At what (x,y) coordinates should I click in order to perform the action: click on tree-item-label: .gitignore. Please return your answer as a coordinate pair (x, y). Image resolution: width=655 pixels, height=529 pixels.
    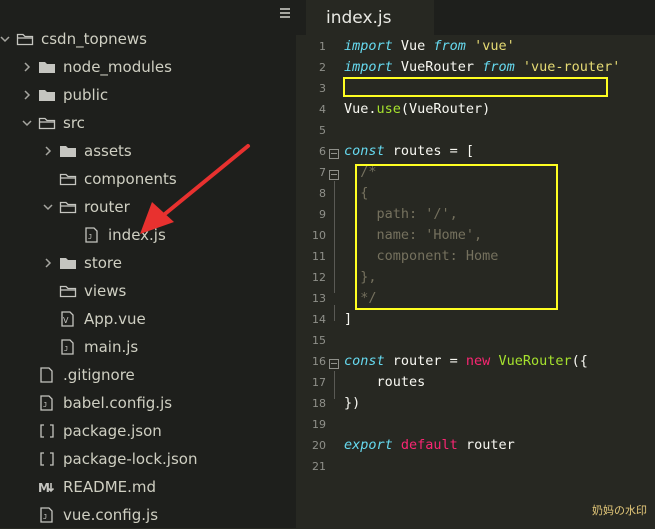
    Looking at the image, I should click on (99, 375).